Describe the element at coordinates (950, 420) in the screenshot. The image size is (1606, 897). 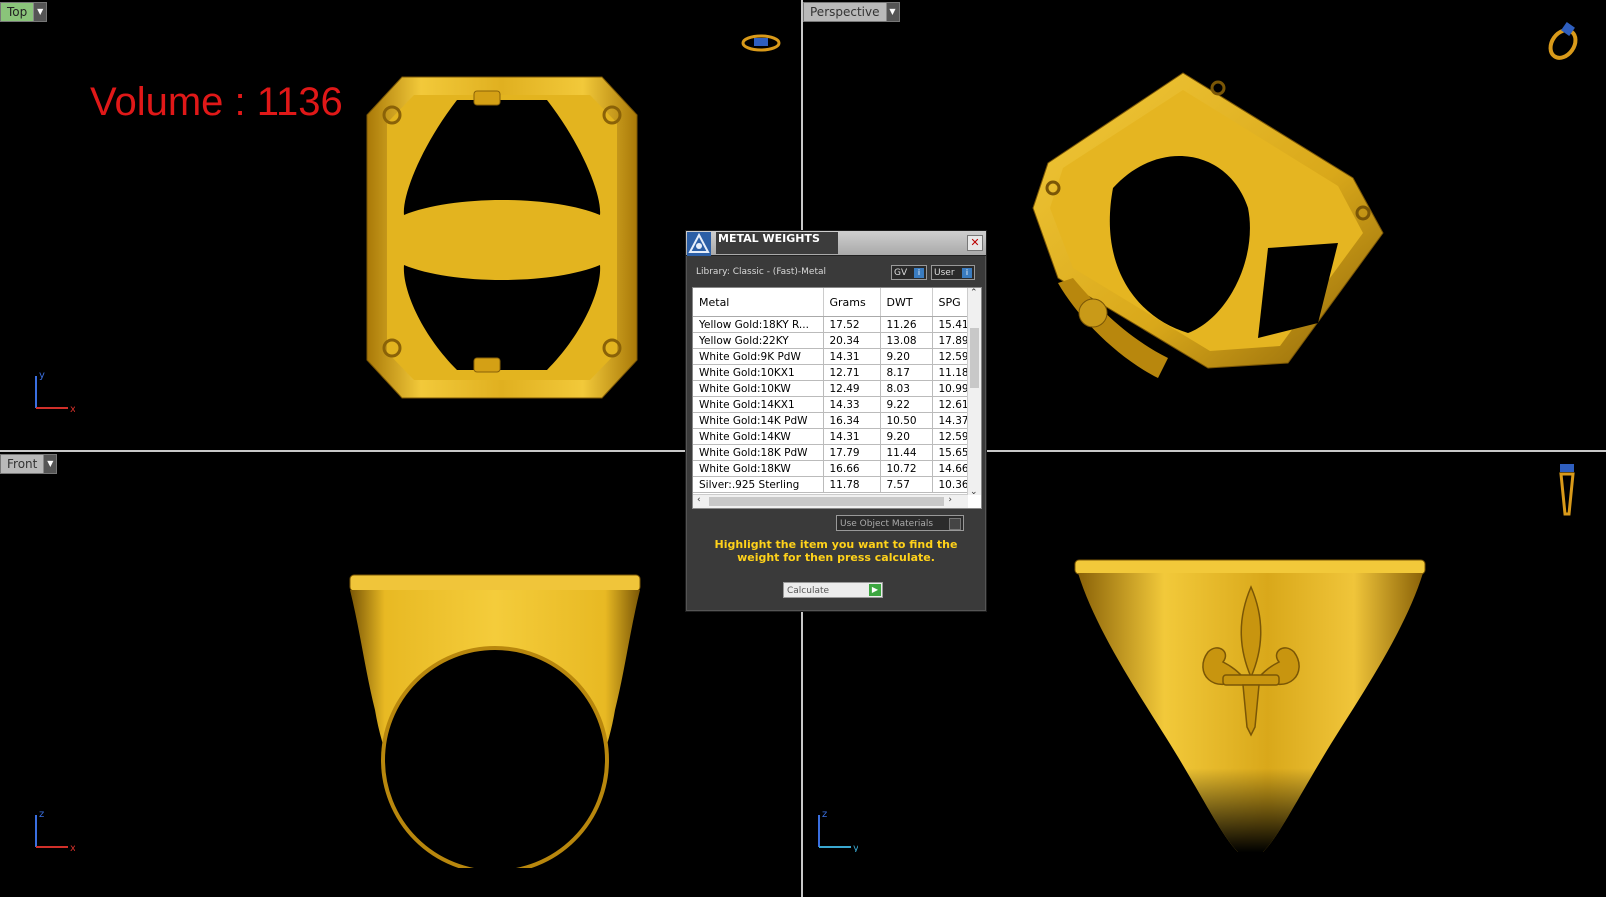
I see `cell-spg: 14.37` at that location.